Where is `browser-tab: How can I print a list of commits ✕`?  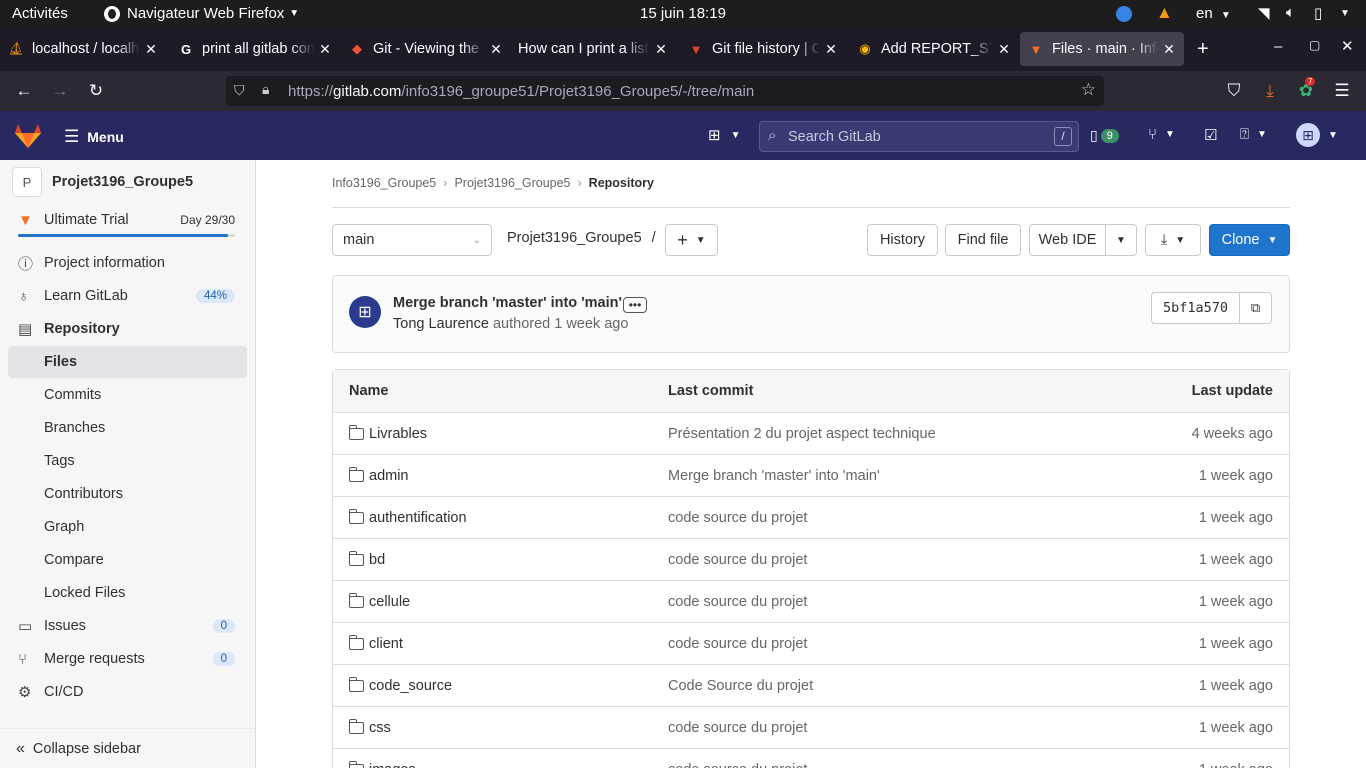
browser-tab: How can I print a list of commits ✕ is located at coordinates (593, 49).